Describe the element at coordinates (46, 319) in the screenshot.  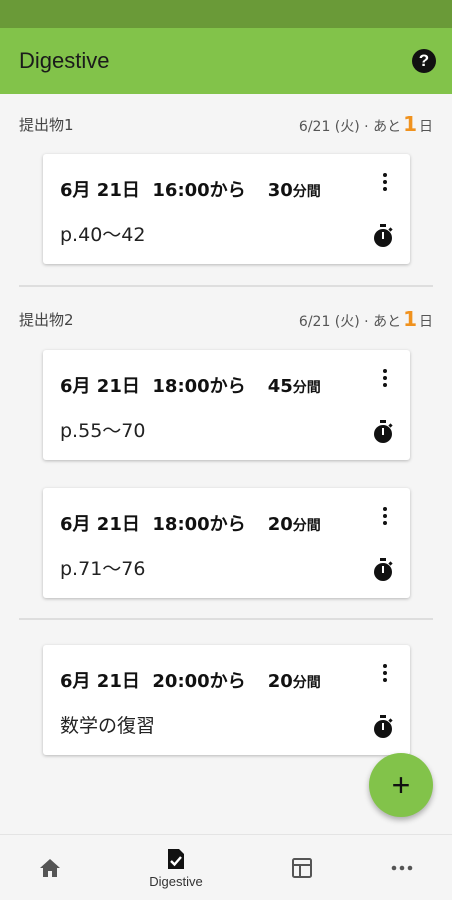
I see `section-title: 提出物2` at that location.